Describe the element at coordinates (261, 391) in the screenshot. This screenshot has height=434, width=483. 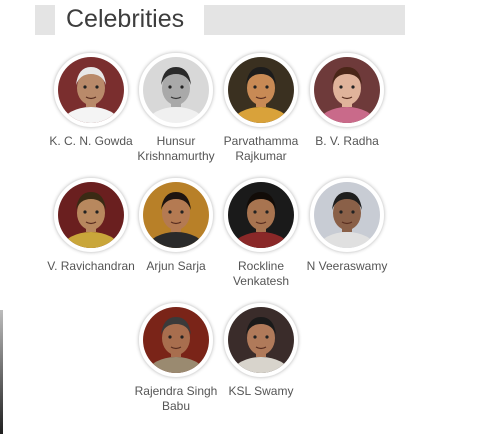
I see `celebrity-name: KSL Swamy` at that location.